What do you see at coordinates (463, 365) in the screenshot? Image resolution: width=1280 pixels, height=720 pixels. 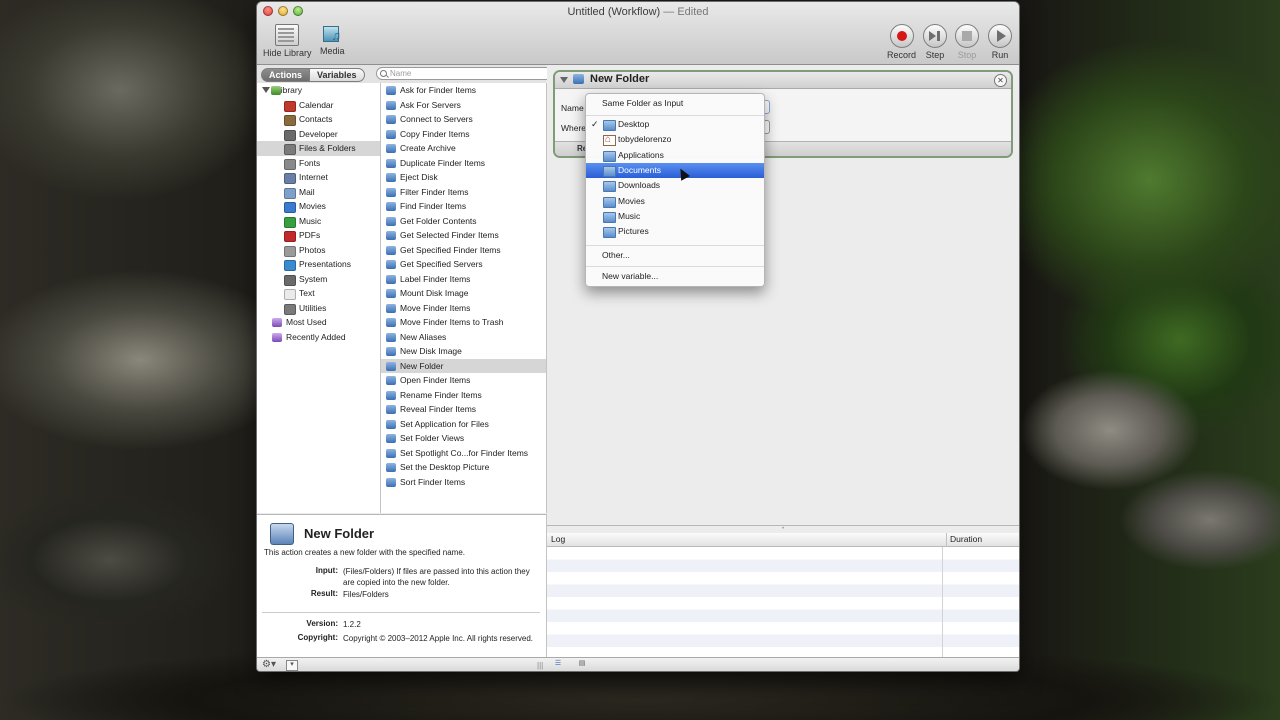 I see `action-item: New Folder` at bounding box center [463, 365].